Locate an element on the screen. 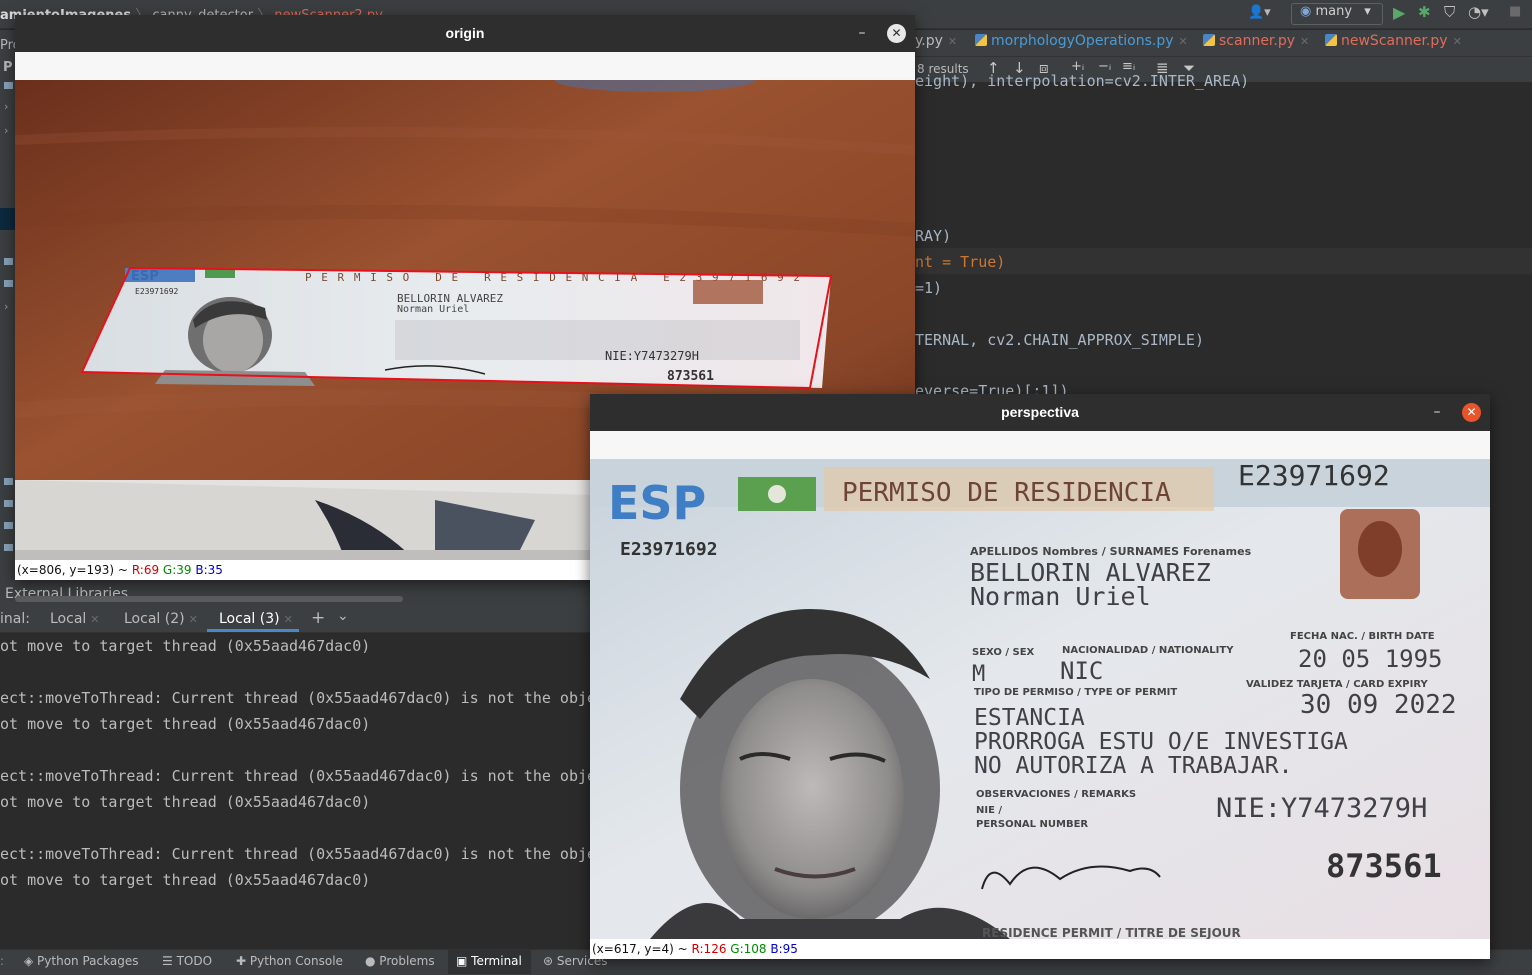 The width and height of the screenshot is (1532, 975). window-title: perspectiva is located at coordinates (1040, 412).